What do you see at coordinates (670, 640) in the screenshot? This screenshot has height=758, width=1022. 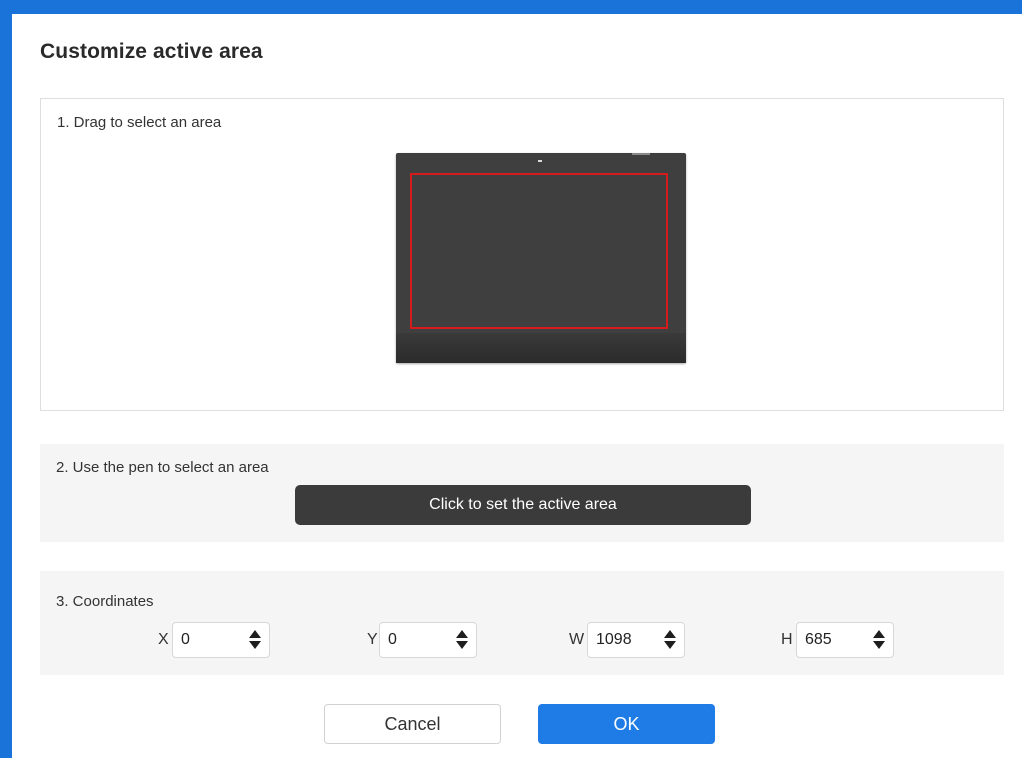 I see `coordinate-w-spinner-icon` at bounding box center [670, 640].